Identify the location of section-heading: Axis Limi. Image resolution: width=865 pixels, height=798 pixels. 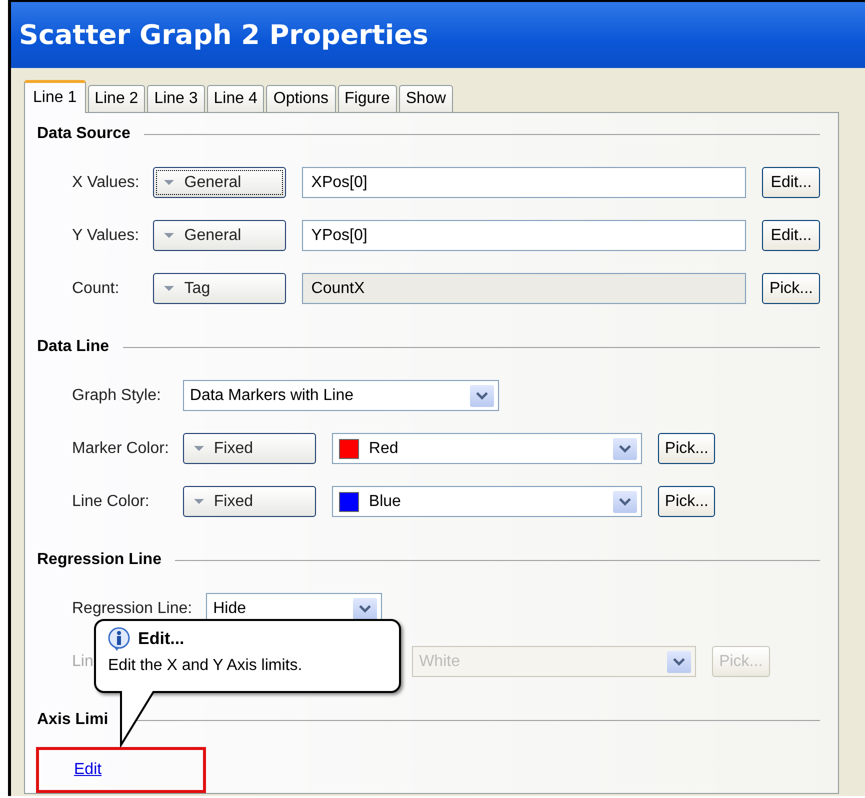
(72, 720).